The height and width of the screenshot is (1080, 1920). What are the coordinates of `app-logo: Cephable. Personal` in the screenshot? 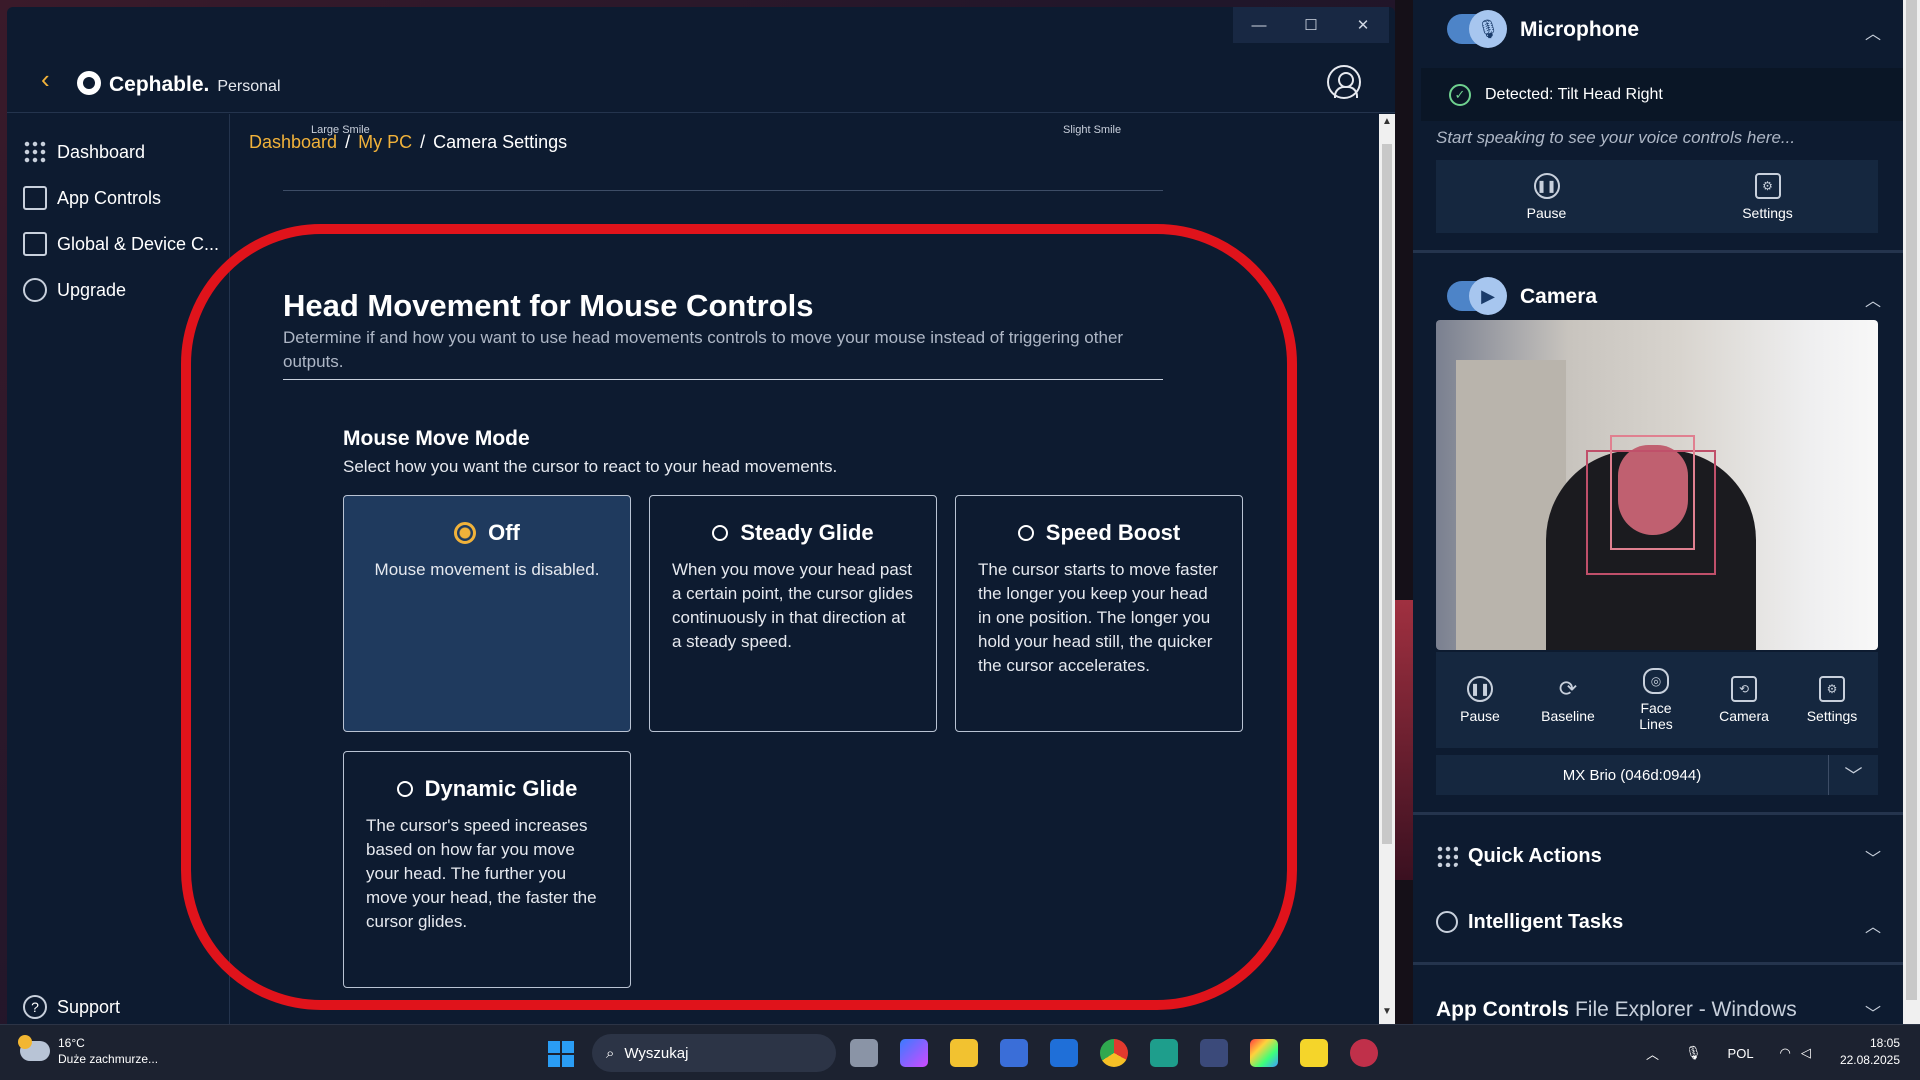 It's located at (179, 82).